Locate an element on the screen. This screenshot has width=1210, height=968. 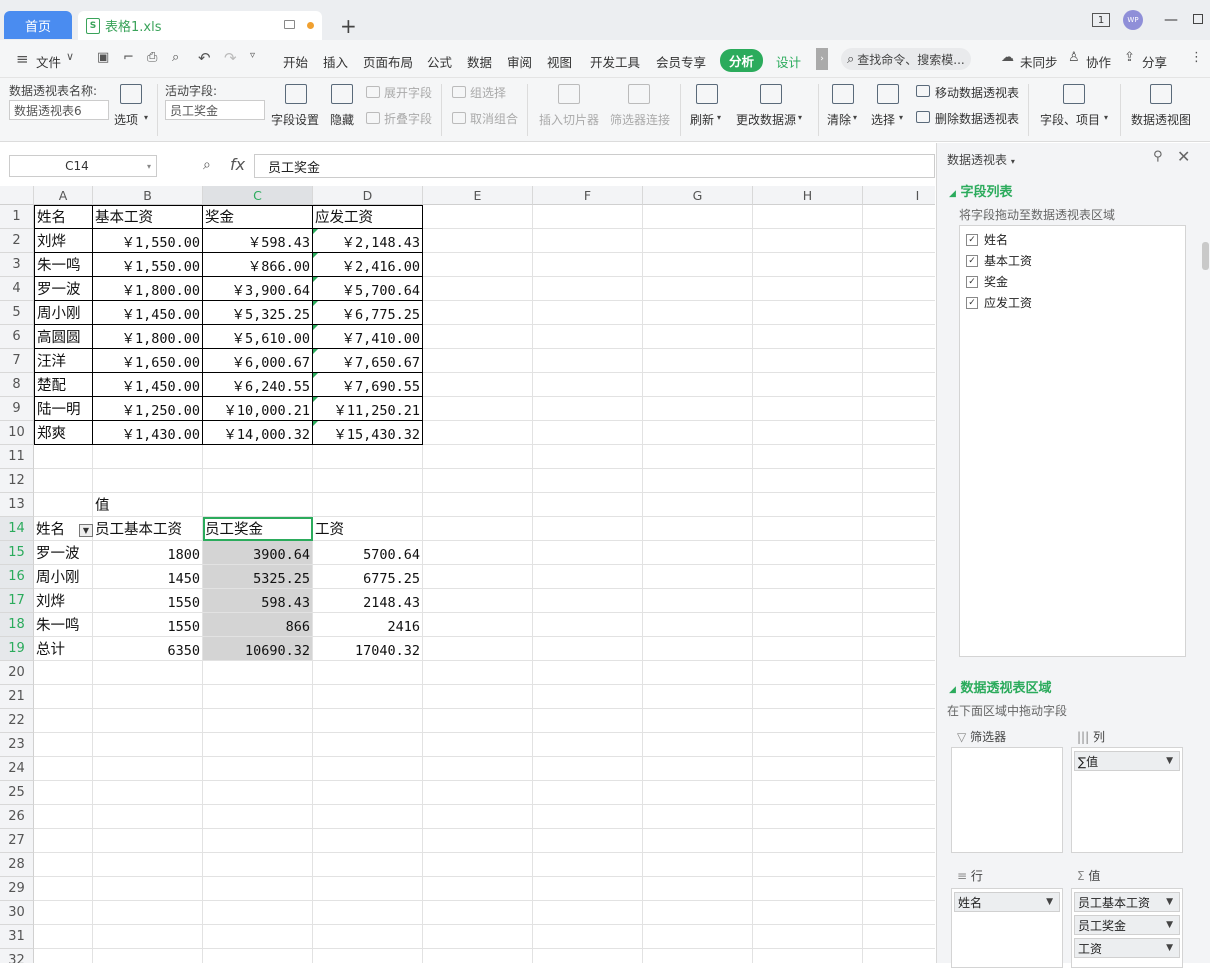
pivot-values-label: 值 is located at coordinates (148, 505).